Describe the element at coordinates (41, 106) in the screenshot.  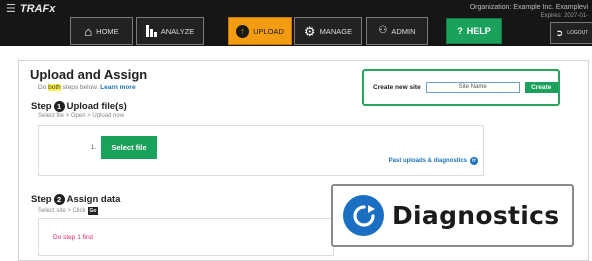
I see `step-1-word: Step` at that location.